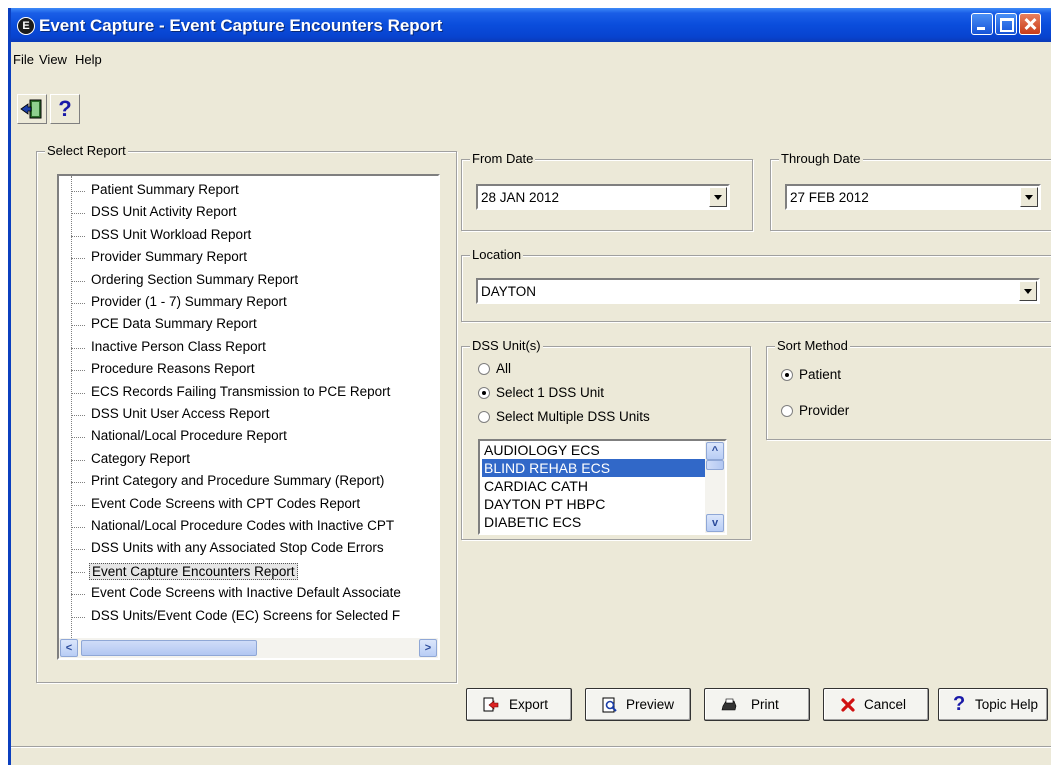 This screenshot has width=1051, height=765. Describe the element at coordinates (787, 375) in the screenshot. I see `radio-patient-button` at that location.